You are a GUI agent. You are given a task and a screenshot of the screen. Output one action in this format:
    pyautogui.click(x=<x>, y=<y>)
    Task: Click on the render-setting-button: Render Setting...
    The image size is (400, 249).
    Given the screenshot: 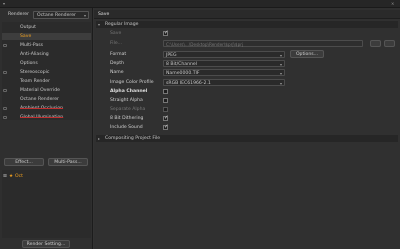 What is the action you would take?
    pyautogui.click(x=46, y=244)
    